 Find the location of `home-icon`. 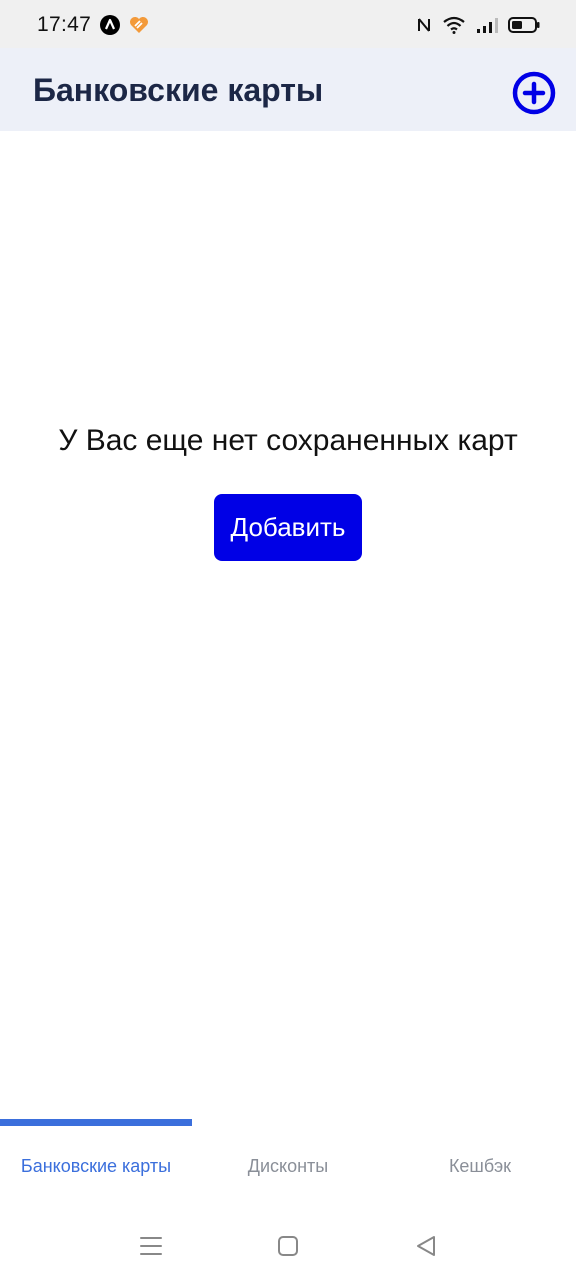

home-icon is located at coordinates (288, 1246).